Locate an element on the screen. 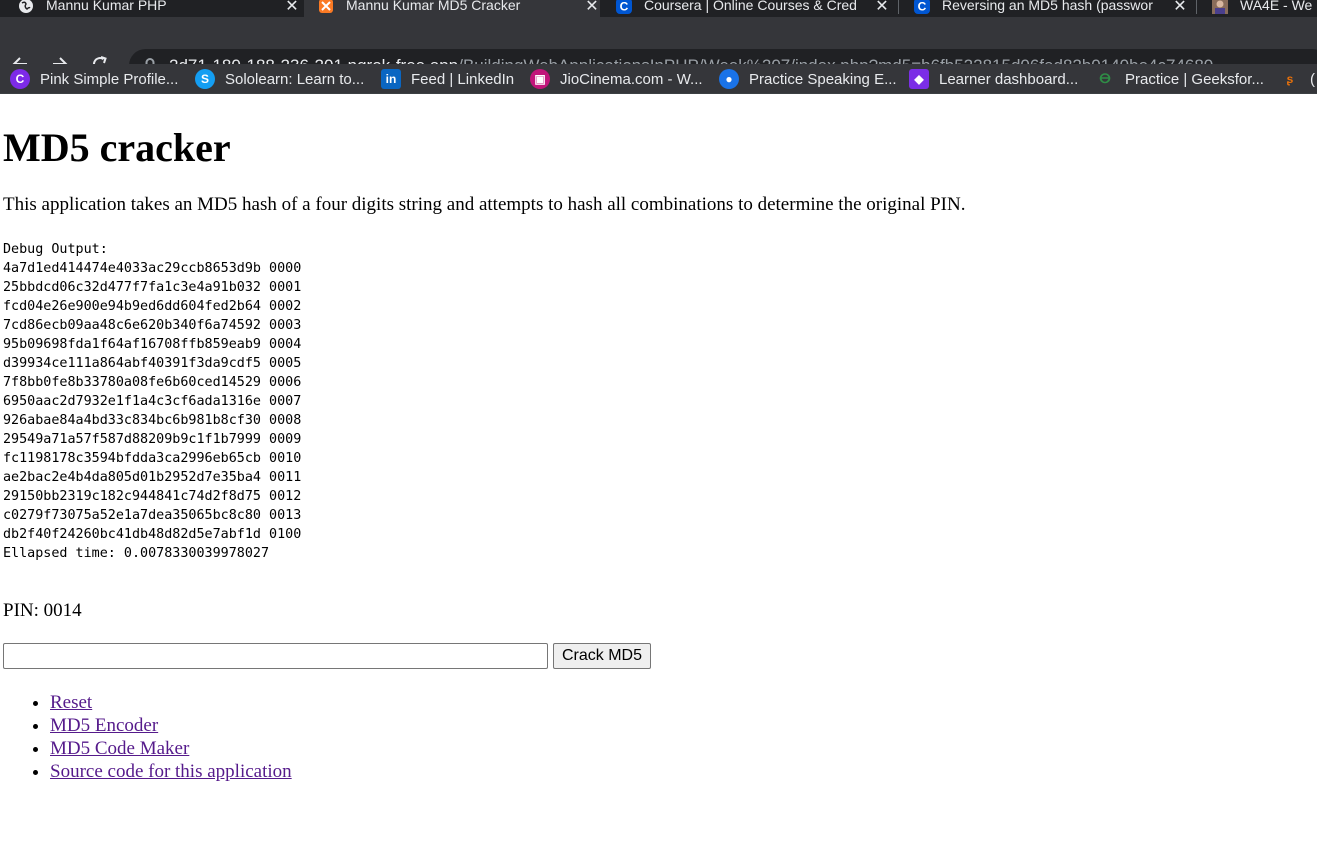  list-item: Source code for this application is located at coordinates (171, 771).